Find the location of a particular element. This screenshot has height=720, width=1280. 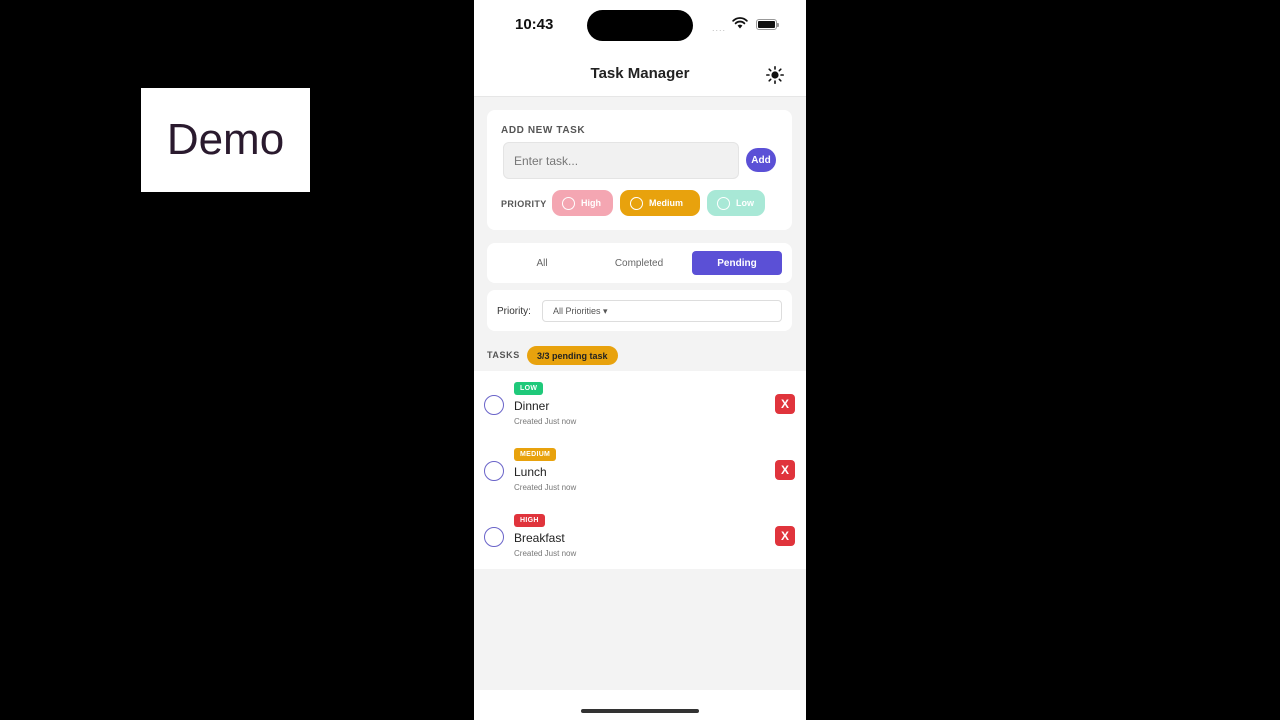

priority-option-low: Low is located at coordinates (736, 203).